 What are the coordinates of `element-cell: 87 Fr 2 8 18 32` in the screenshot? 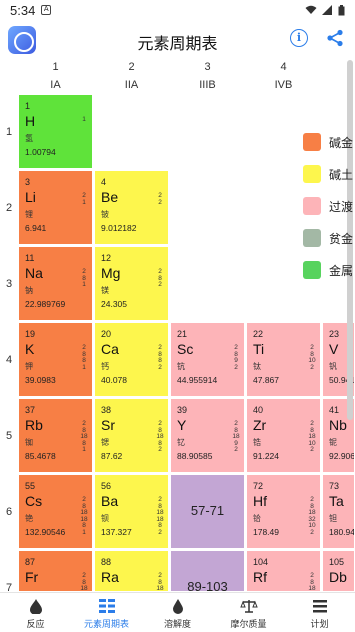 It's located at (55, 571).